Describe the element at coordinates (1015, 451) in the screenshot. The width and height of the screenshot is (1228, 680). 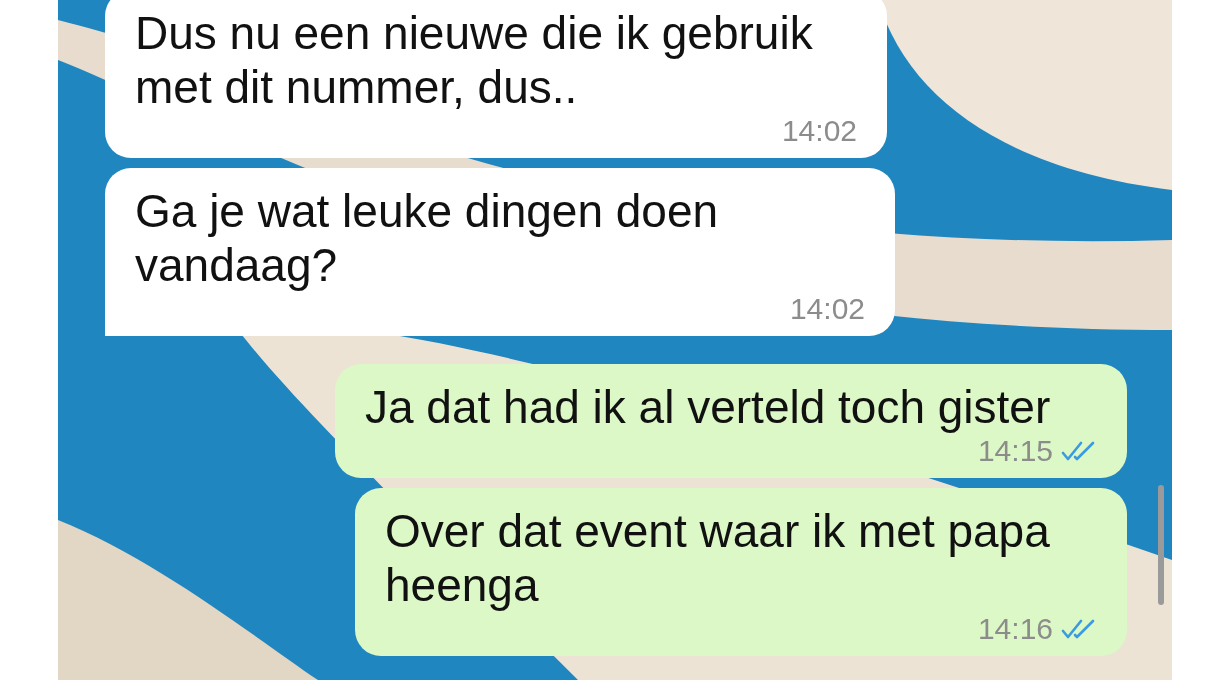
I see `message-time: 14:15` at that location.